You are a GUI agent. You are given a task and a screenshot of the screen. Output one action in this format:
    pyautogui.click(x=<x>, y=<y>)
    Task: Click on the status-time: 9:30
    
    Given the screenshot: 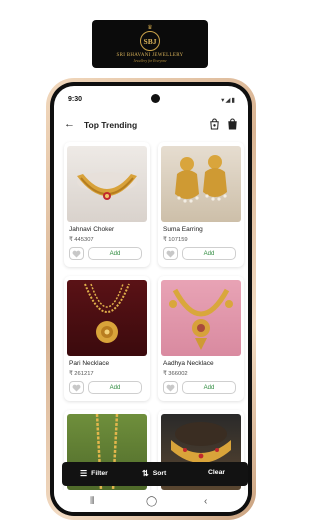 What is the action you would take?
    pyautogui.click(x=75, y=99)
    